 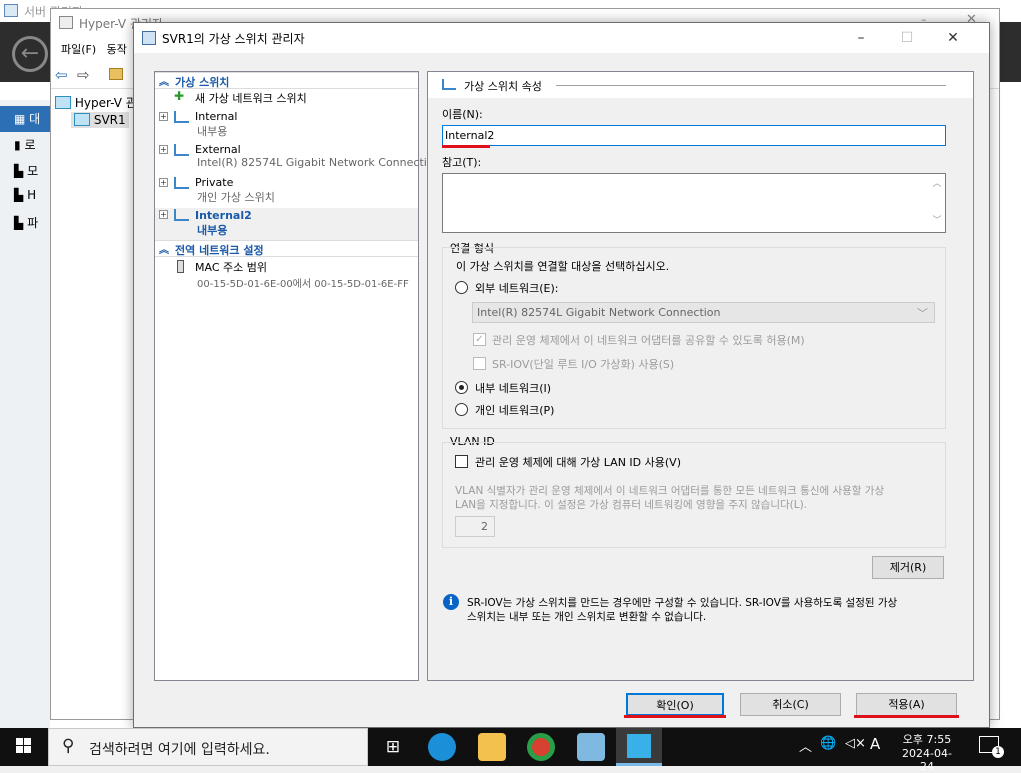 I want to click on note-label: 참고(T):, so click(x=462, y=162).